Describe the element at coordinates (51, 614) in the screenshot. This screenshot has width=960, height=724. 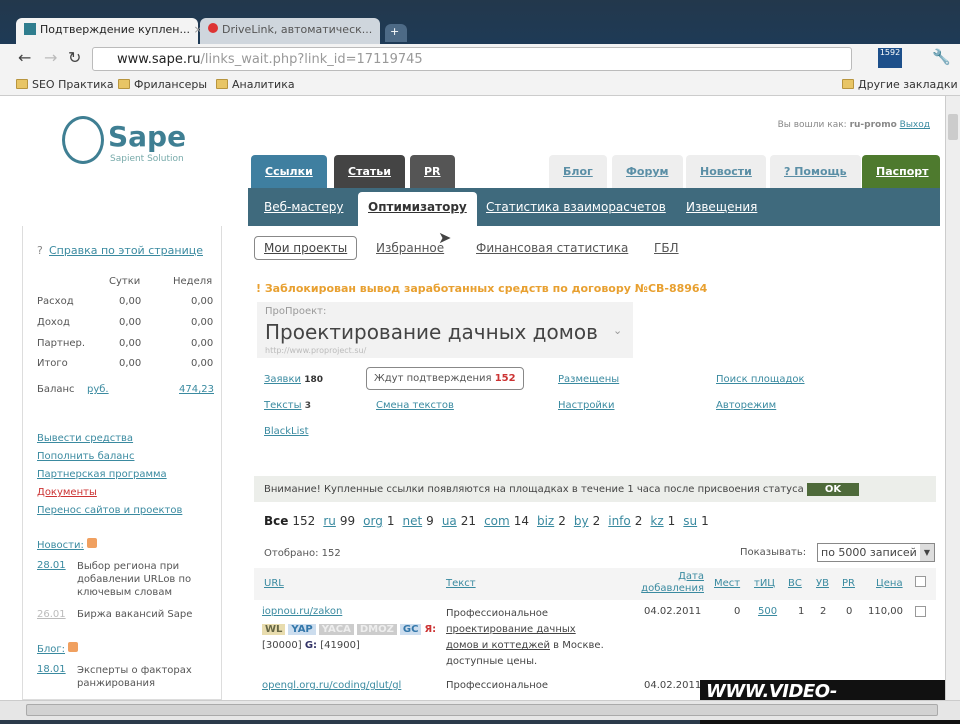
I see `news-date: 26.01` at that location.